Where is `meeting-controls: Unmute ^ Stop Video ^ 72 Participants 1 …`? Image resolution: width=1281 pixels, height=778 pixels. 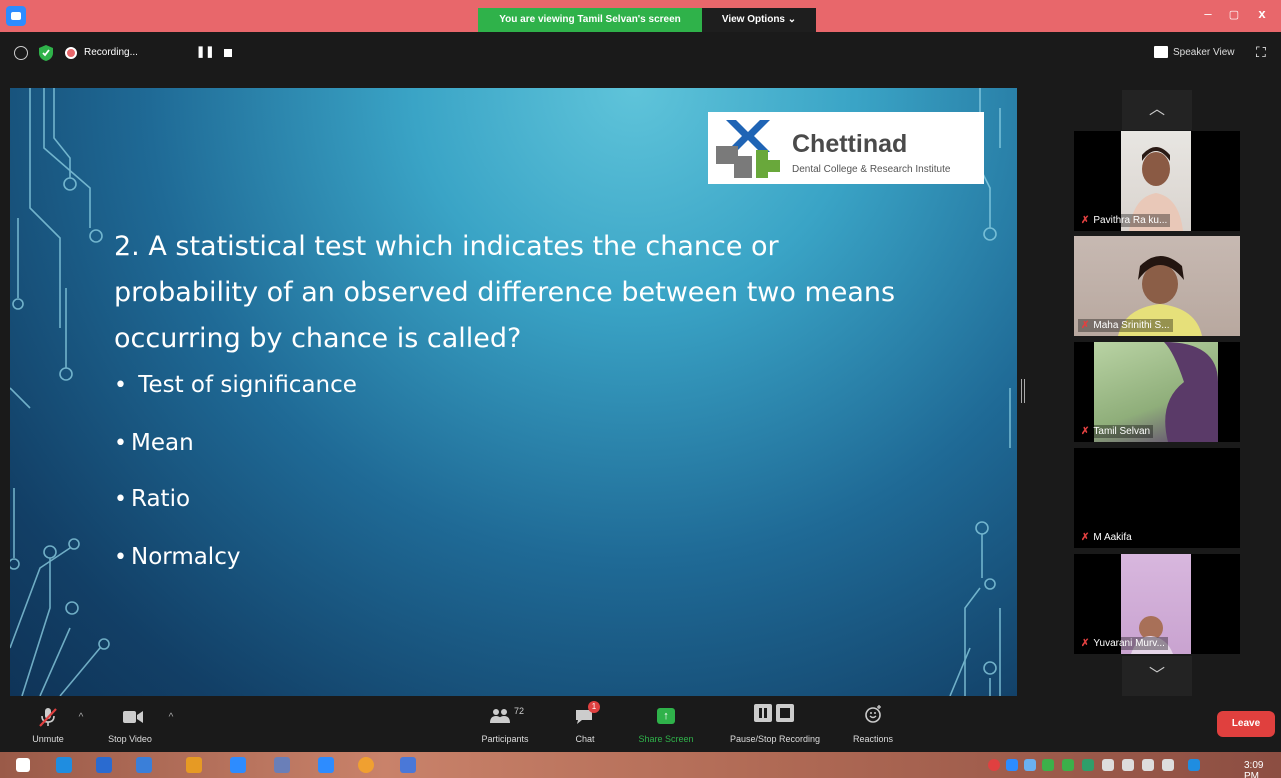 meeting-controls: Unmute ^ Stop Video ^ 72 Participants 1 … is located at coordinates (640, 724).